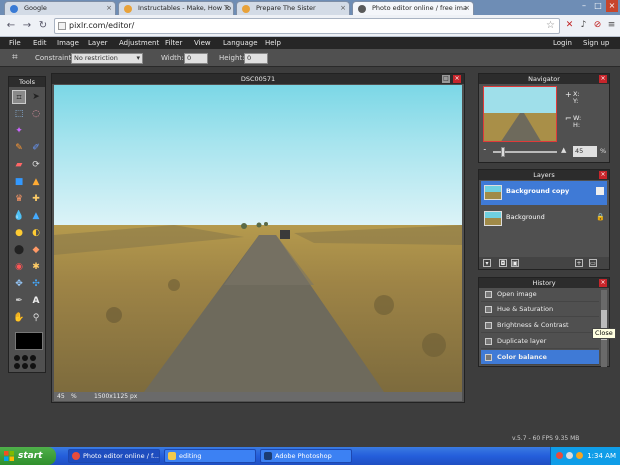  I want to click on tab-google: Google ×, so click(60, 8).